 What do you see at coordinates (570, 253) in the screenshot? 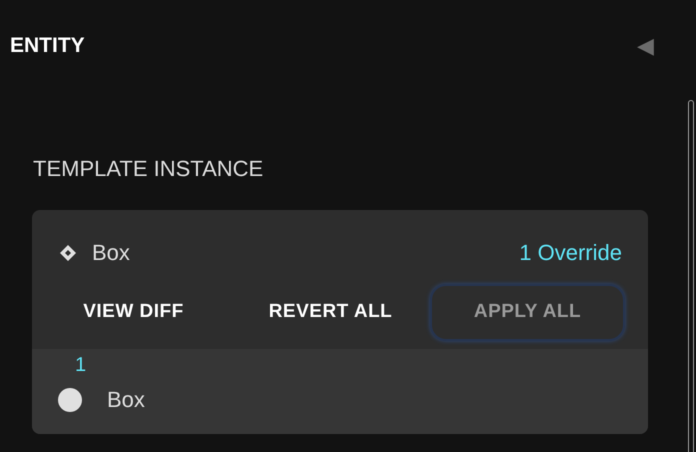
I see `override-count: 1 Override` at bounding box center [570, 253].